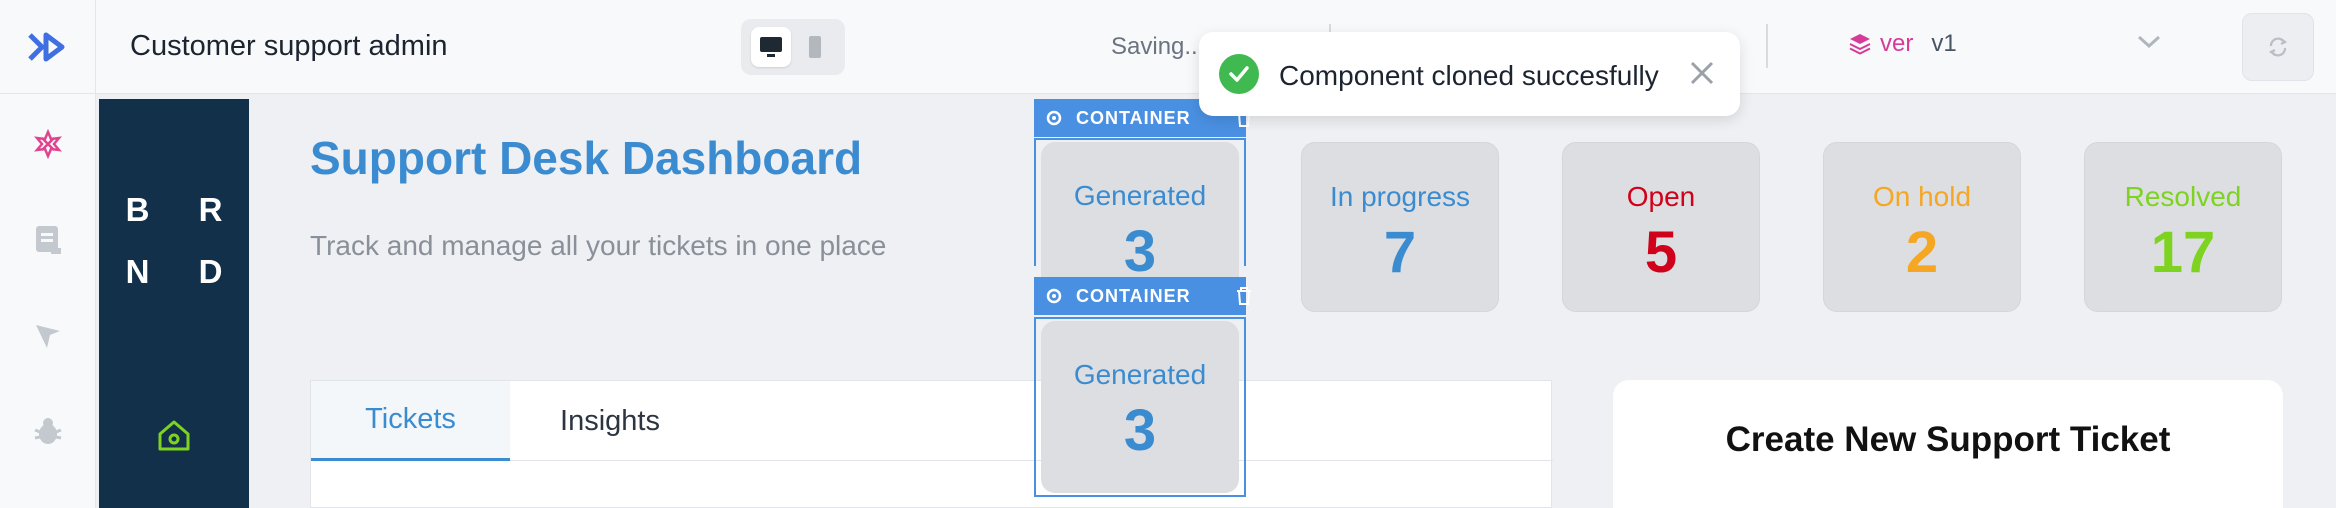  Describe the element at coordinates (586, 158) in the screenshot. I see `page-title: Support Desk Dashboard` at that location.